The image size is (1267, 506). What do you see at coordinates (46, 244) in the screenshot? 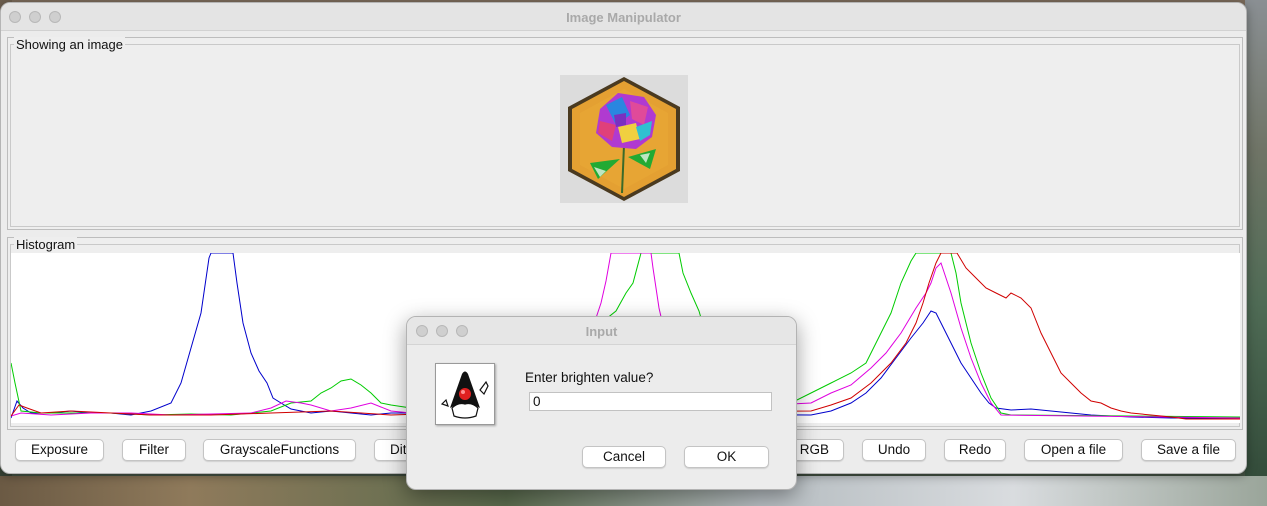
I see `histogram-panel-title: Histogram` at bounding box center [46, 244].